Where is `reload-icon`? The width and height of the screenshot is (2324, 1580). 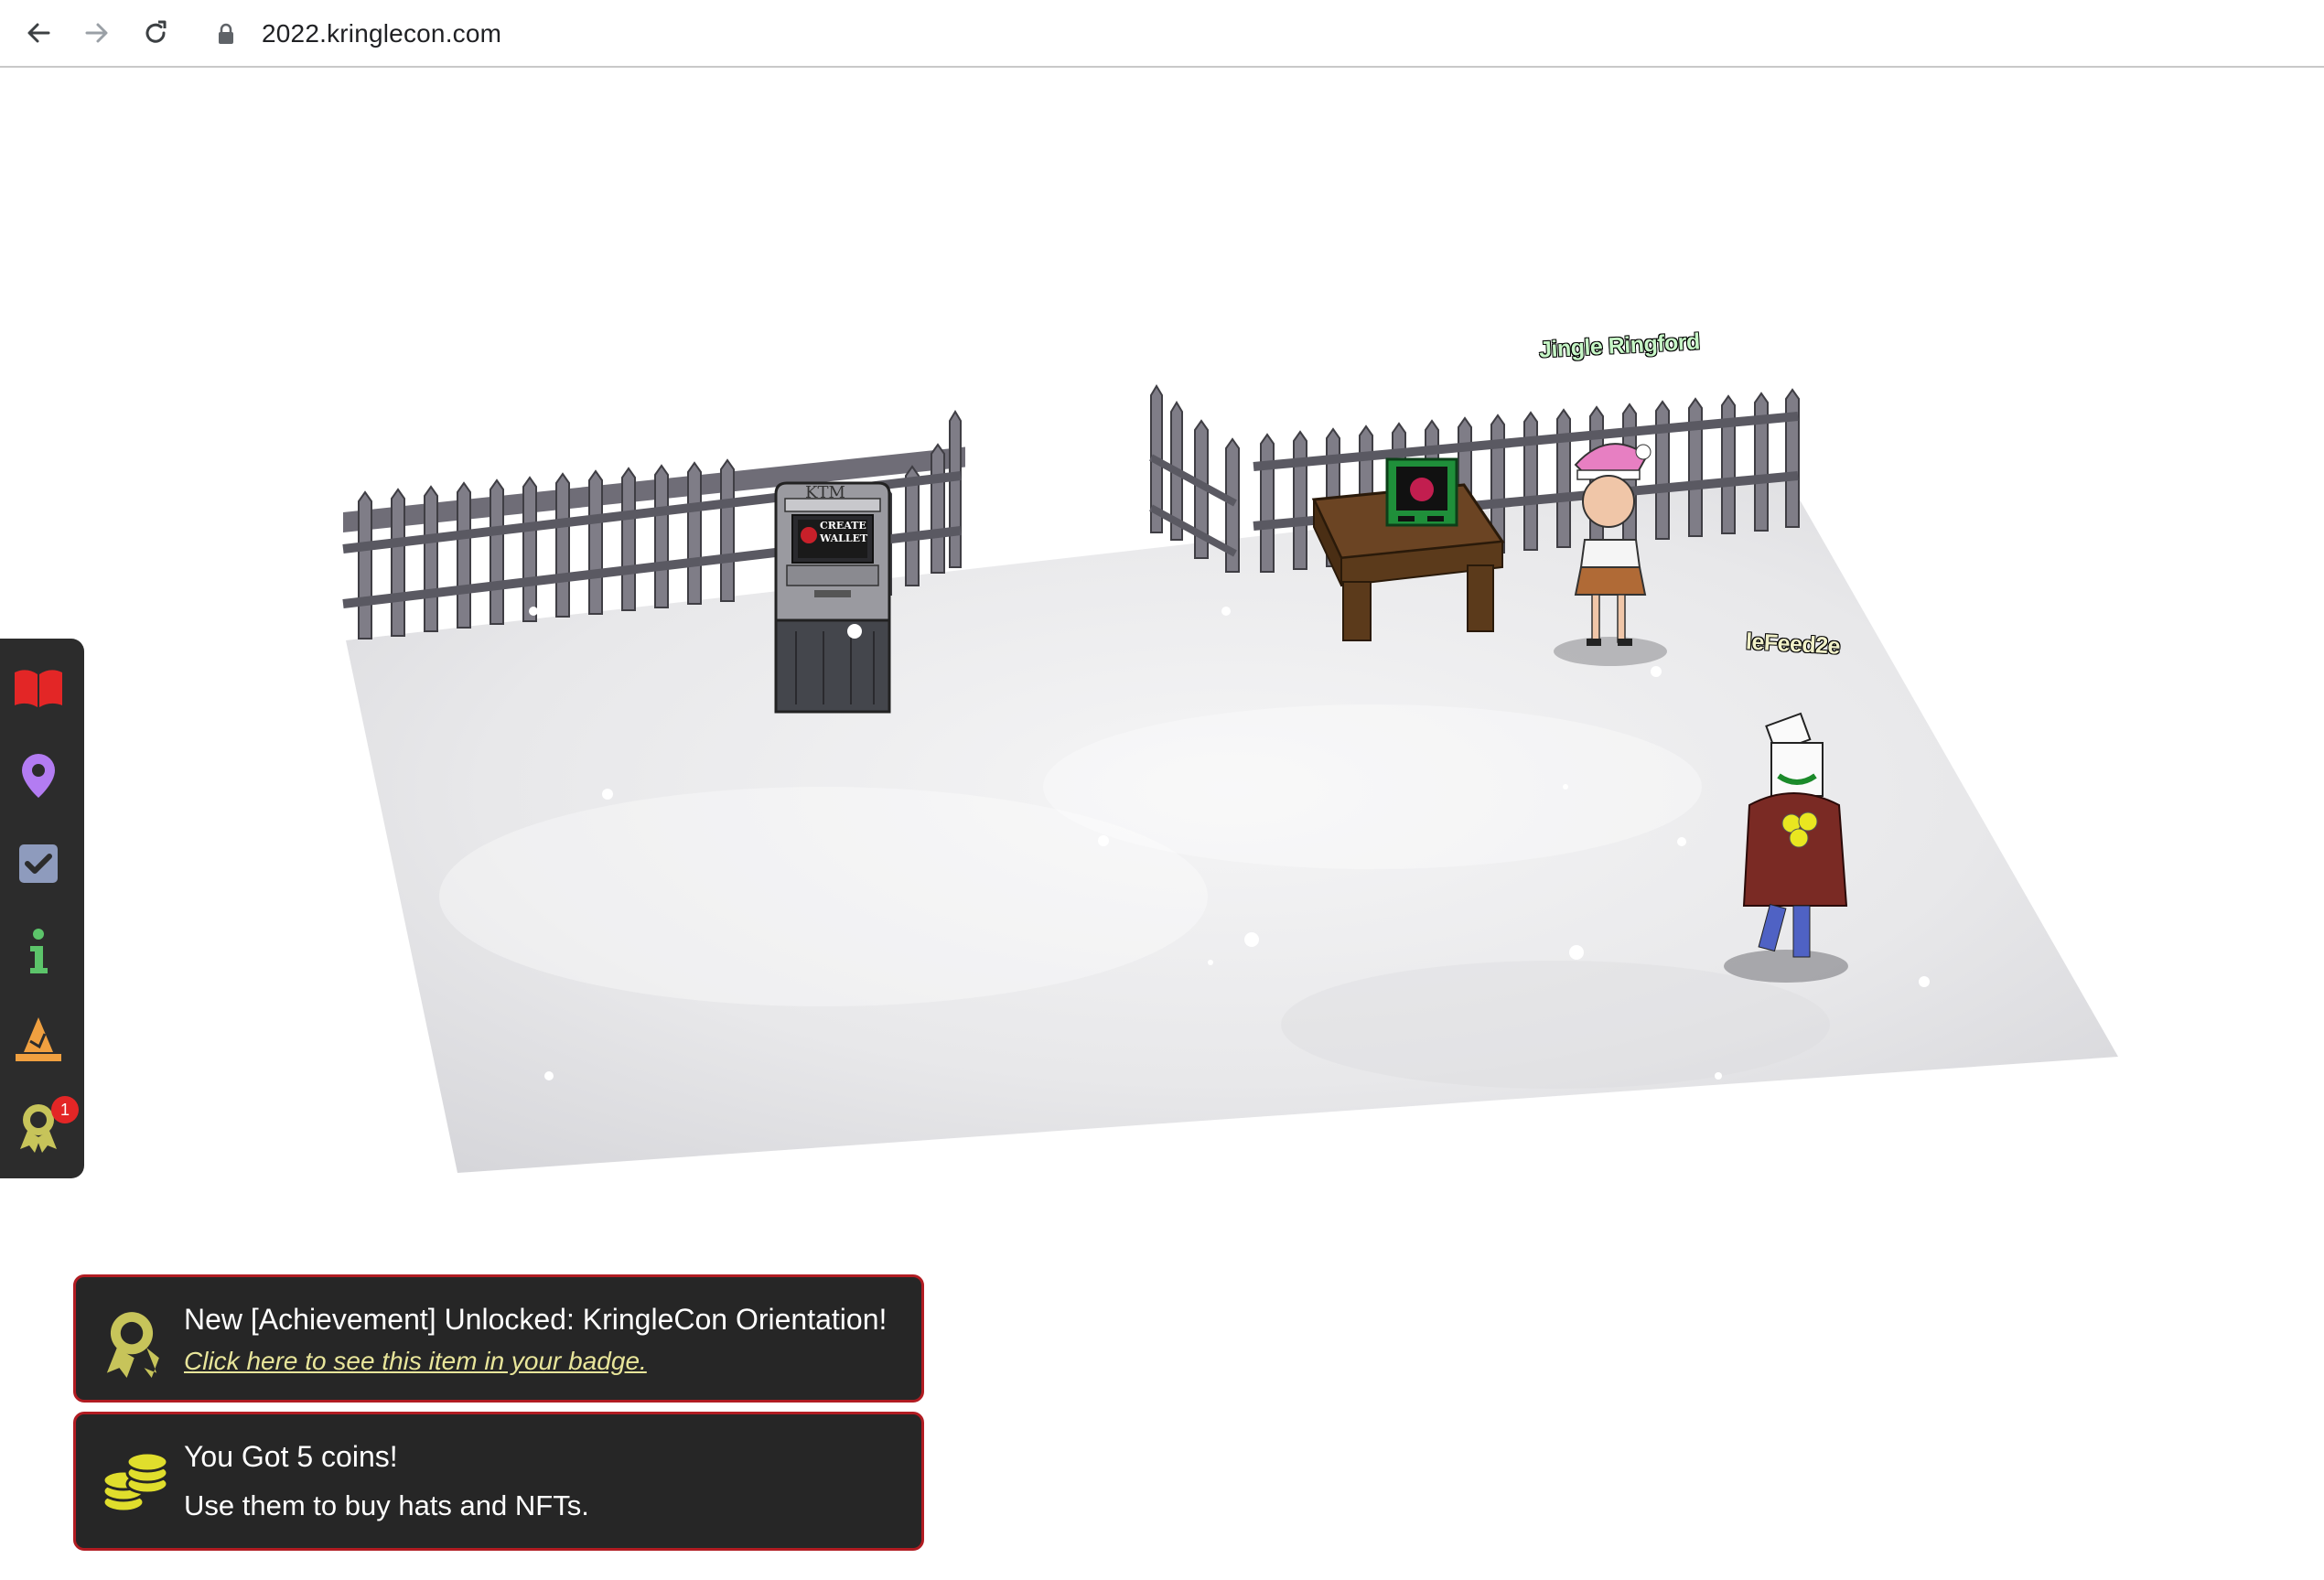
reload-icon is located at coordinates (156, 32).